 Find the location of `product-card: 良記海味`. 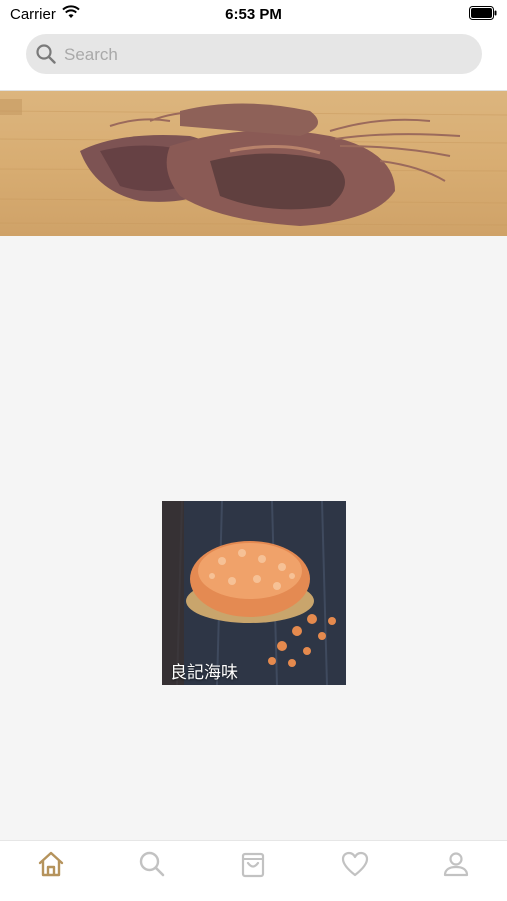

product-card: 良記海味 is located at coordinates (254, 593).